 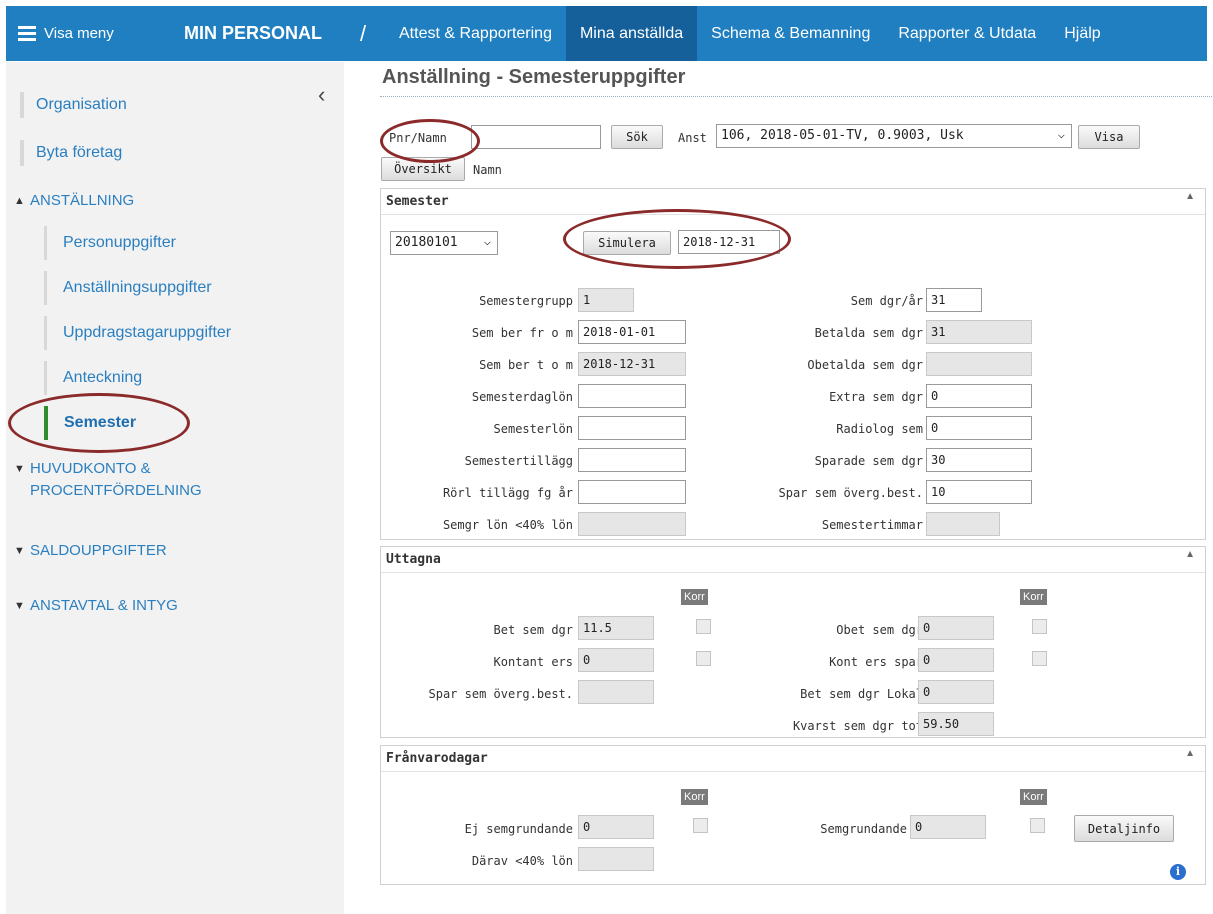 What do you see at coordinates (253, 33) in the screenshot?
I see `app-title: MIN PERSONAL` at bounding box center [253, 33].